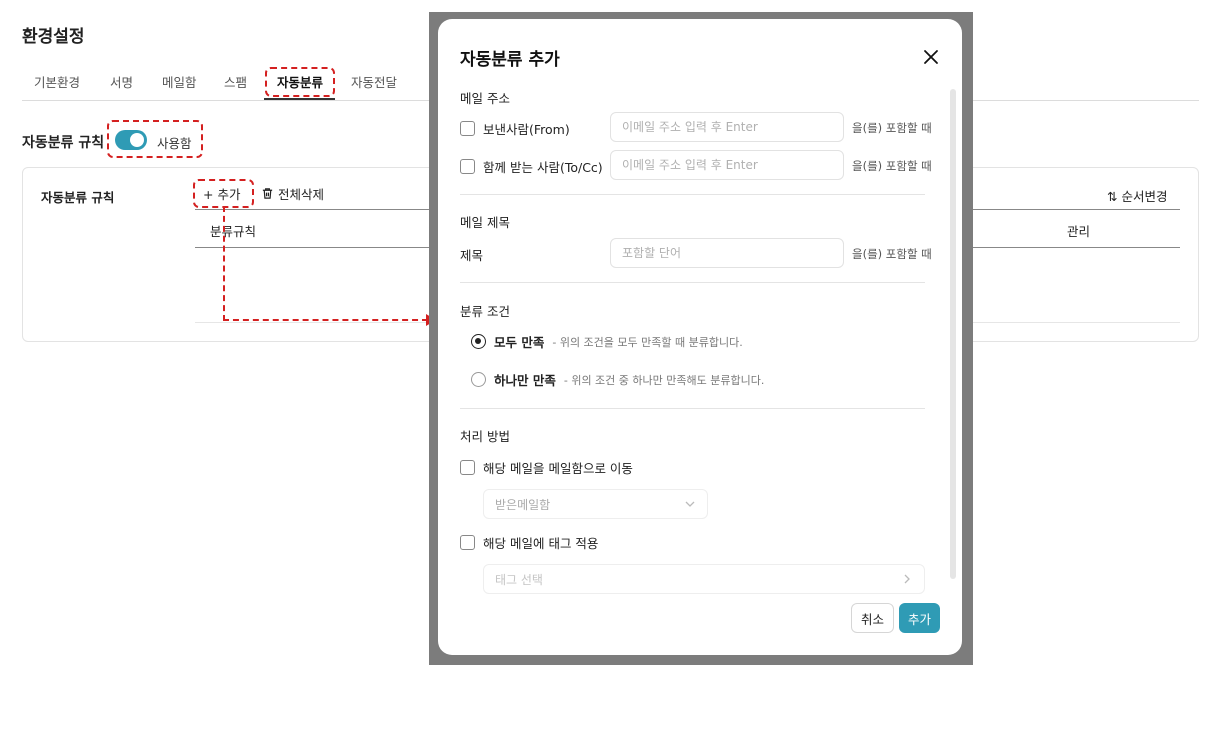 This screenshot has height=734, width=1213. What do you see at coordinates (931, 57) in the screenshot?
I see `close-icon` at bounding box center [931, 57].